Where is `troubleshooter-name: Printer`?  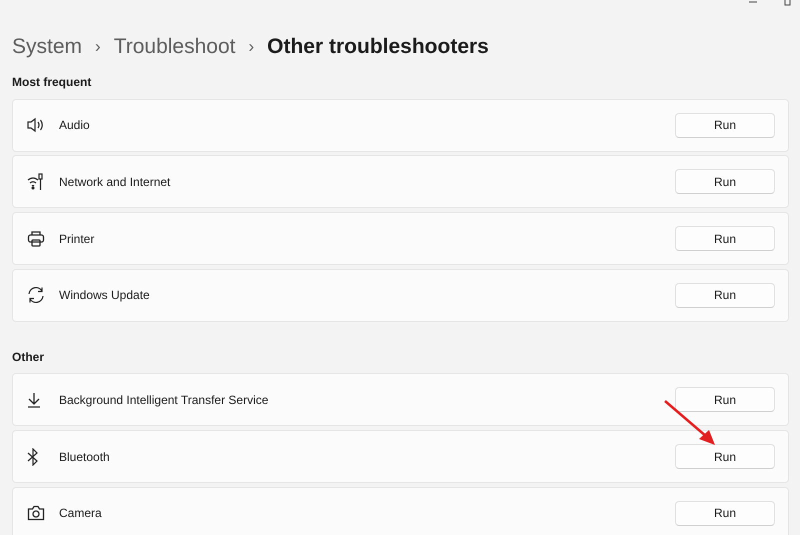 troubleshooter-name: Printer is located at coordinates (77, 239).